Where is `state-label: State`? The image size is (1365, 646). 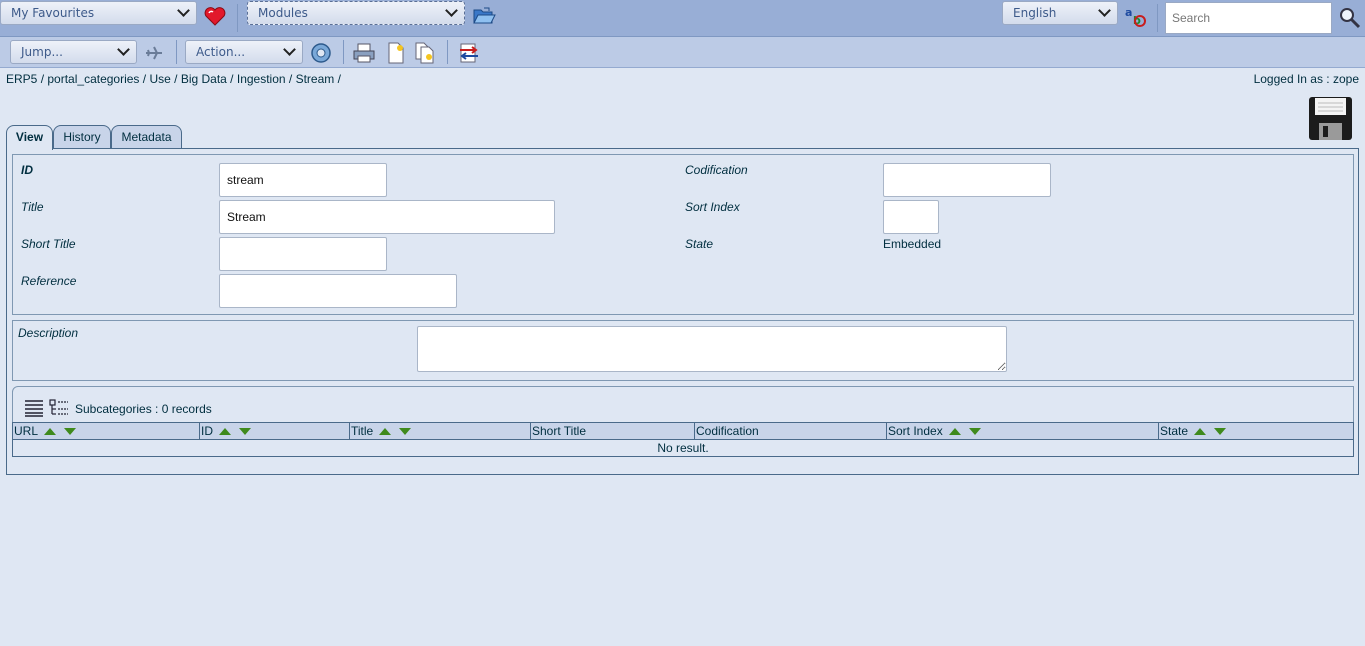 state-label: State is located at coordinates (699, 244).